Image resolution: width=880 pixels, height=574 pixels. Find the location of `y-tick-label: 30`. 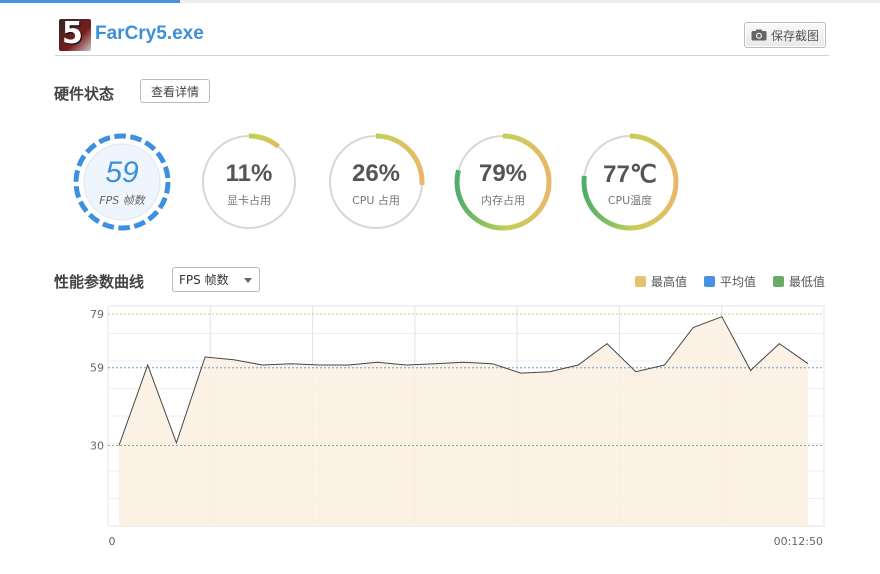

y-tick-label: 30 is located at coordinates (97, 446).